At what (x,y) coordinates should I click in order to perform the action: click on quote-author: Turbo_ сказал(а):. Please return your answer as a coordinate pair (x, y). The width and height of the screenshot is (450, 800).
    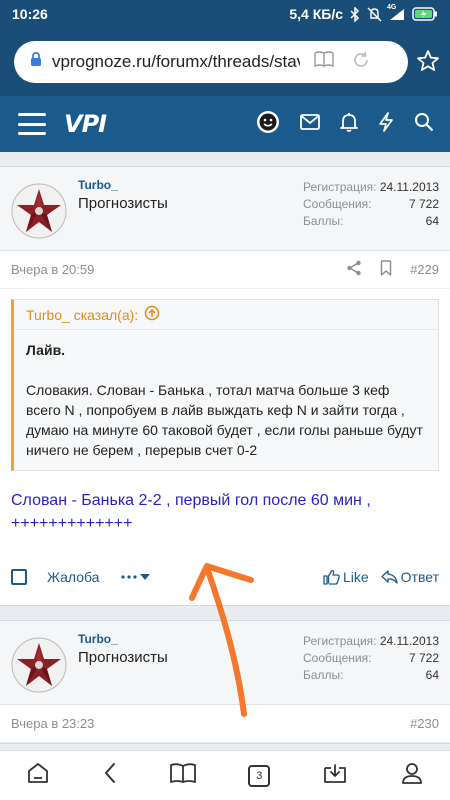
    Looking at the image, I should click on (82, 315).